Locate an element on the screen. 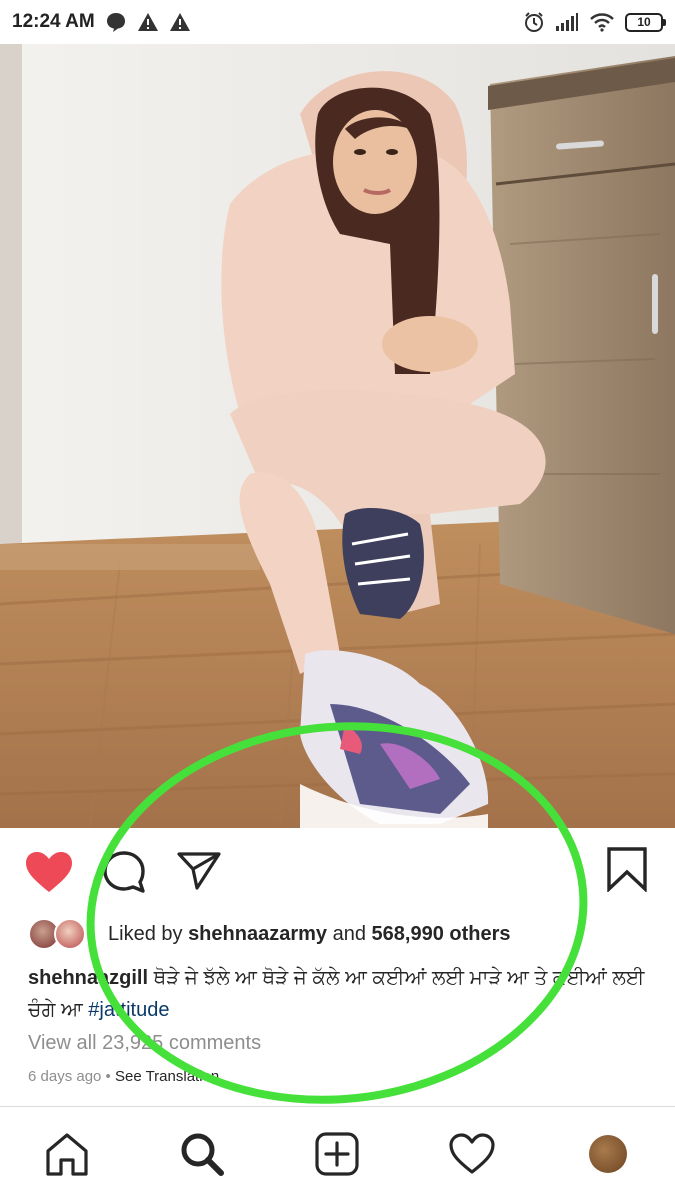 The image size is (675, 1200). nav-new-post is located at coordinates (337, 1153).